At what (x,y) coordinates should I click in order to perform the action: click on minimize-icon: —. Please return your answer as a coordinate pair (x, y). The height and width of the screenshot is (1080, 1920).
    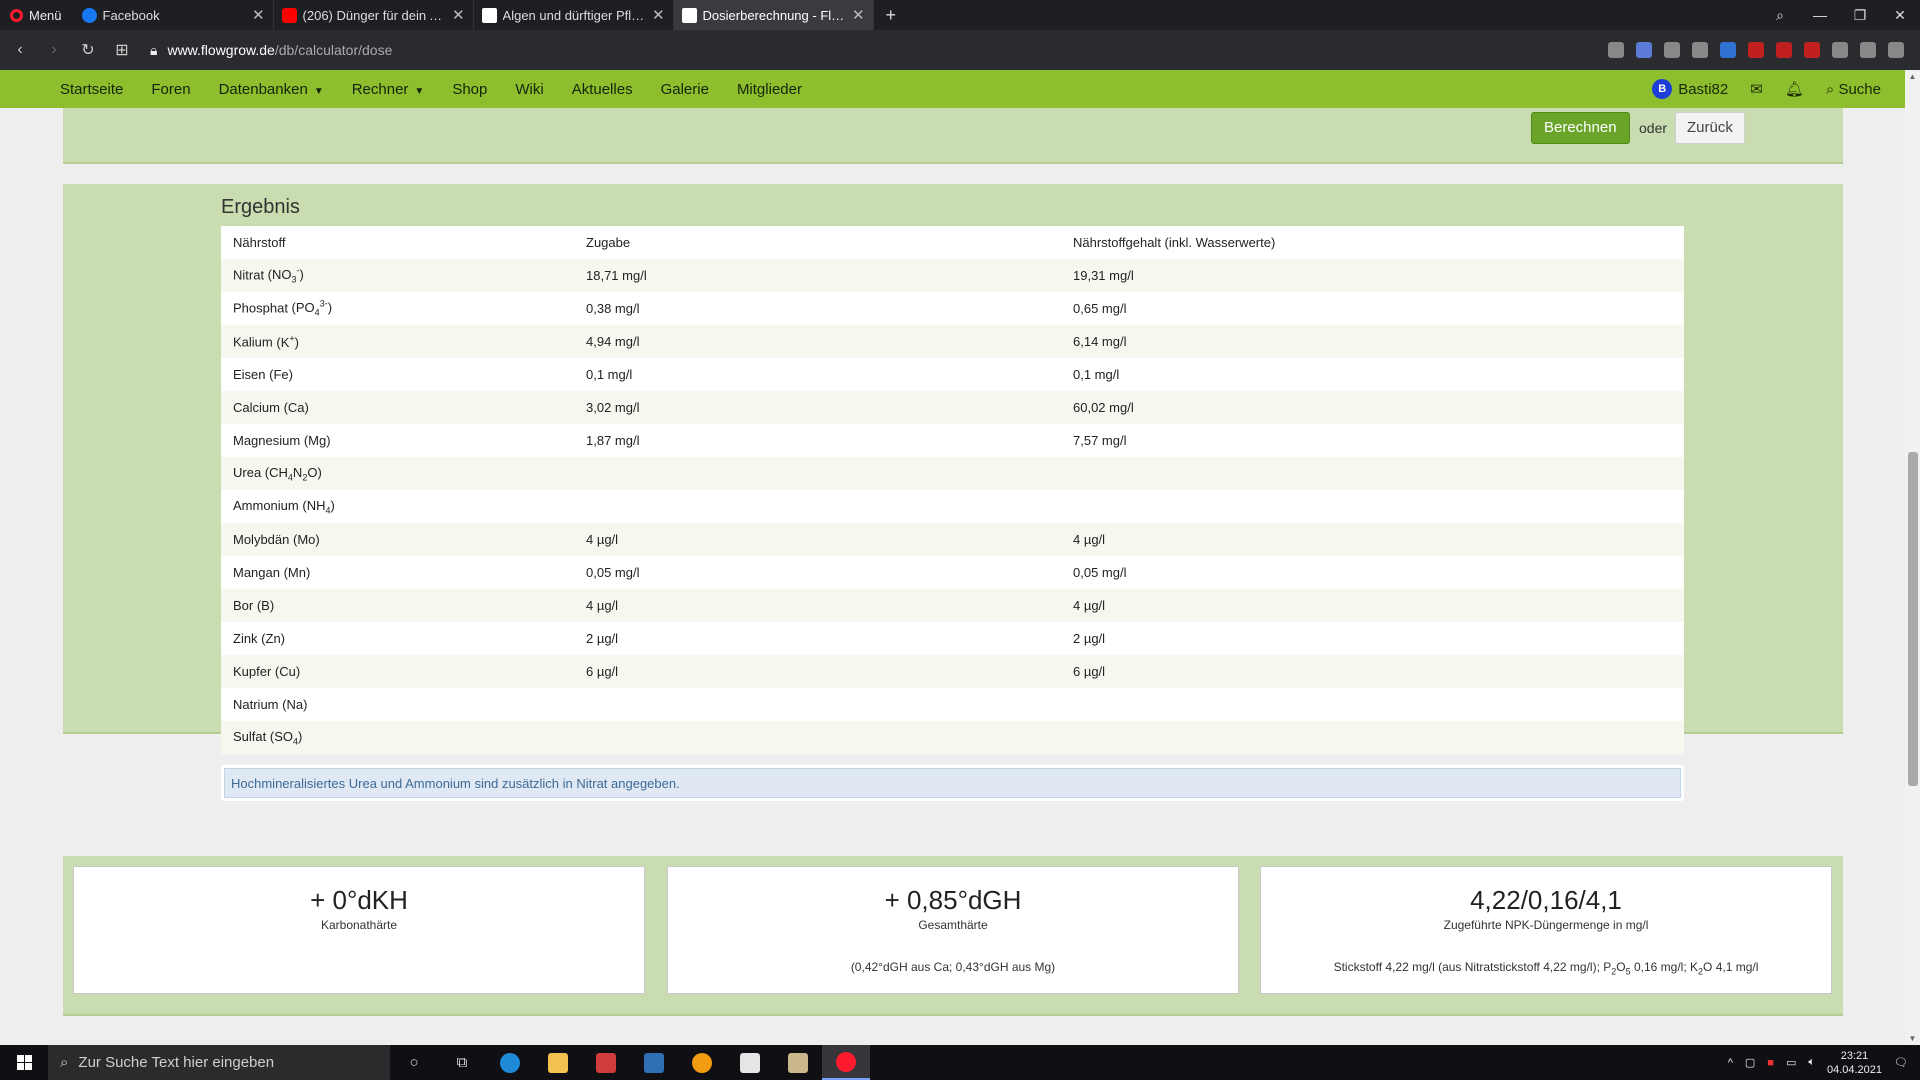
    Looking at the image, I should click on (1820, 15).